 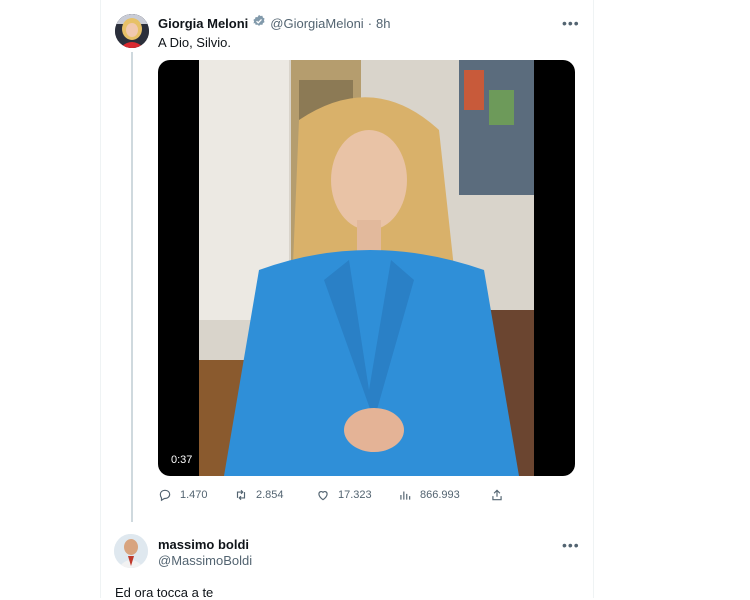 I want to click on reply-button: 1.470, so click(x=183, y=495).